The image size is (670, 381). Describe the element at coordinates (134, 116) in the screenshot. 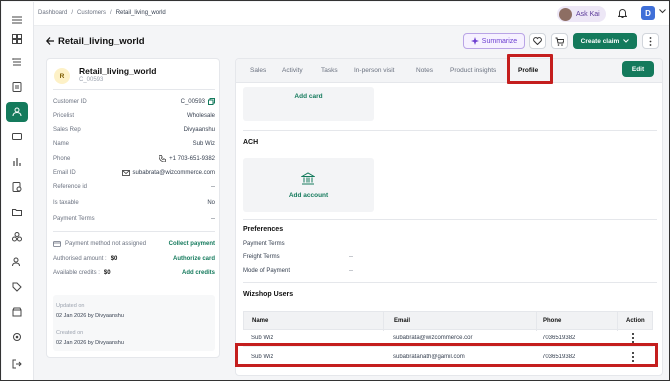

I see `field-pricelist: Pricelist Wholesale` at that location.